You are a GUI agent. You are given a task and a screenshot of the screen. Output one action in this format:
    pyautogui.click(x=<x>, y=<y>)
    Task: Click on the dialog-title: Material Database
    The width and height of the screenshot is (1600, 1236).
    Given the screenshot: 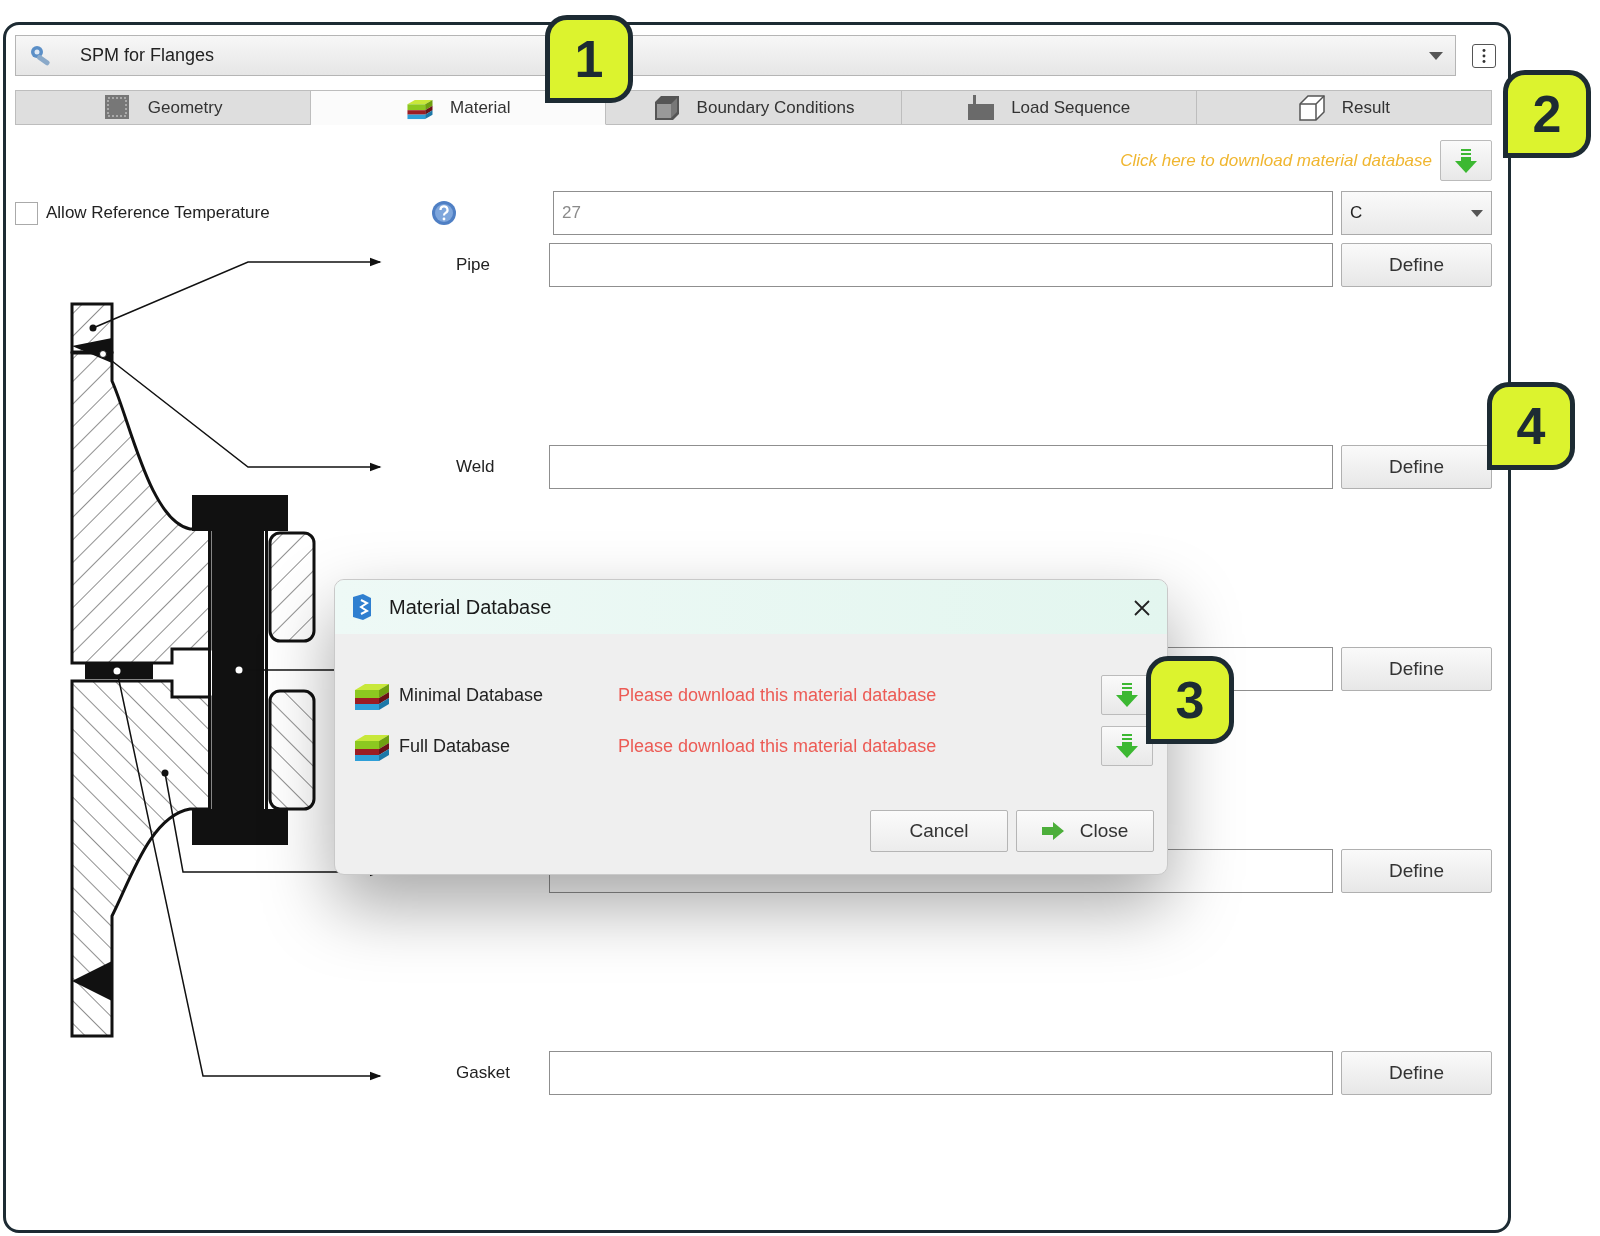 What is the action you would take?
    pyautogui.click(x=470, y=607)
    